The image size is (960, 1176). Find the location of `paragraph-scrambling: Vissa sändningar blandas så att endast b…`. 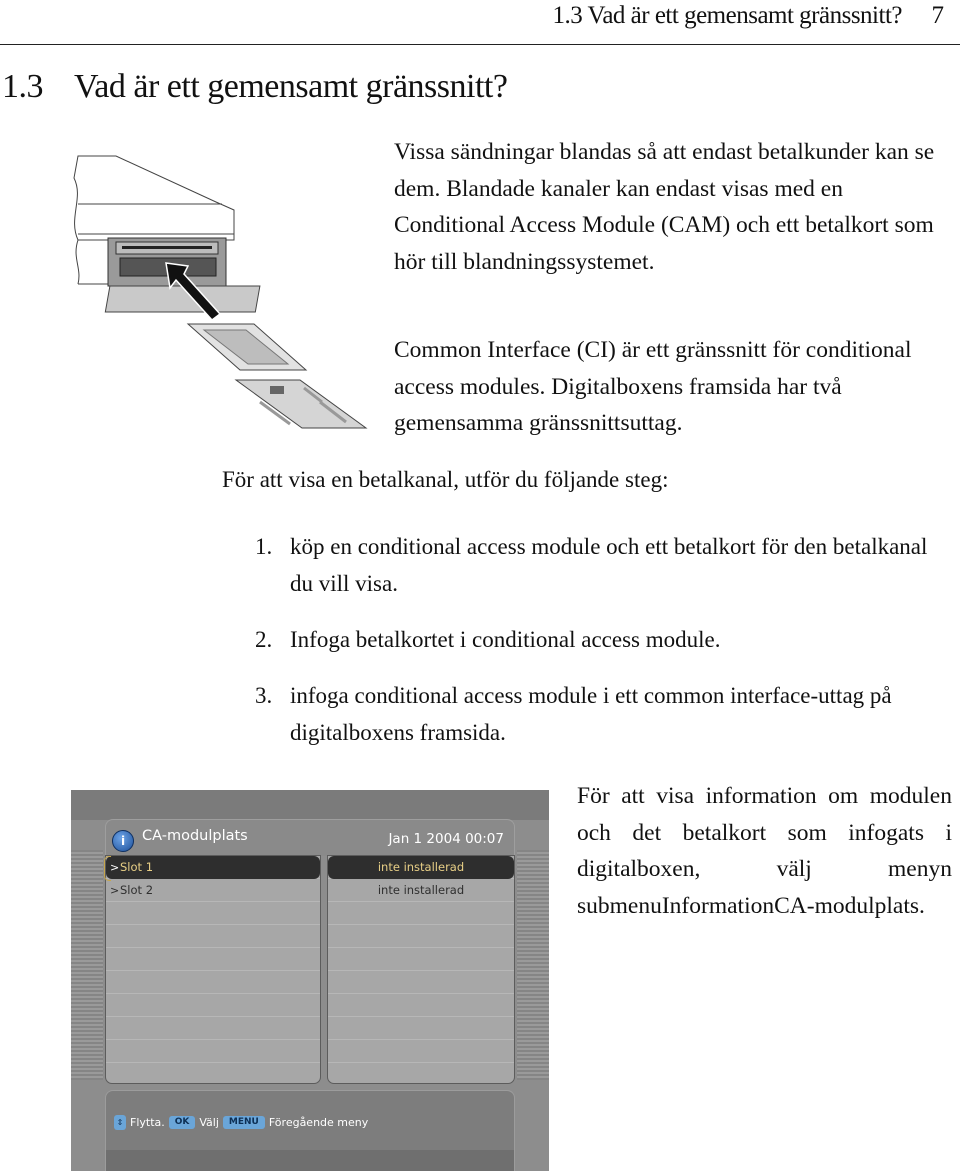

paragraph-scrambling: Vissa sändningar blandas så att endast b… is located at coordinates (664, 207).